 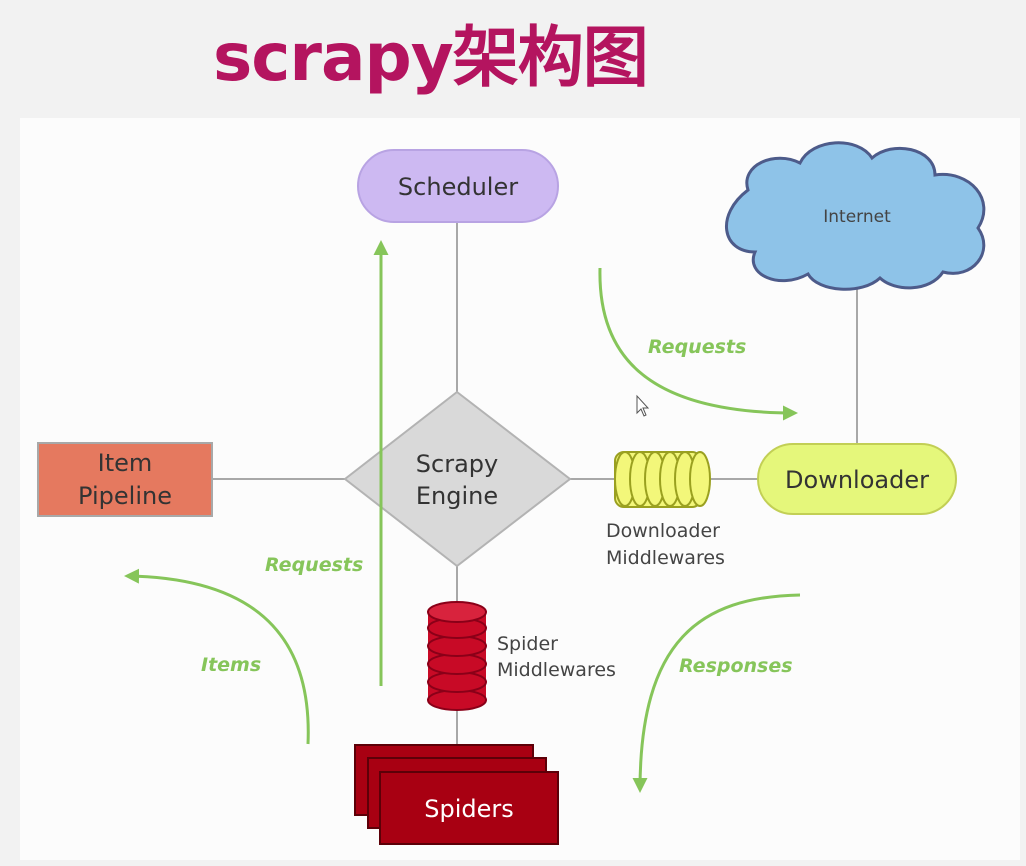 I want to click on downloader-middlewares-label-line1: Downloader, so click(x=663, y=531).